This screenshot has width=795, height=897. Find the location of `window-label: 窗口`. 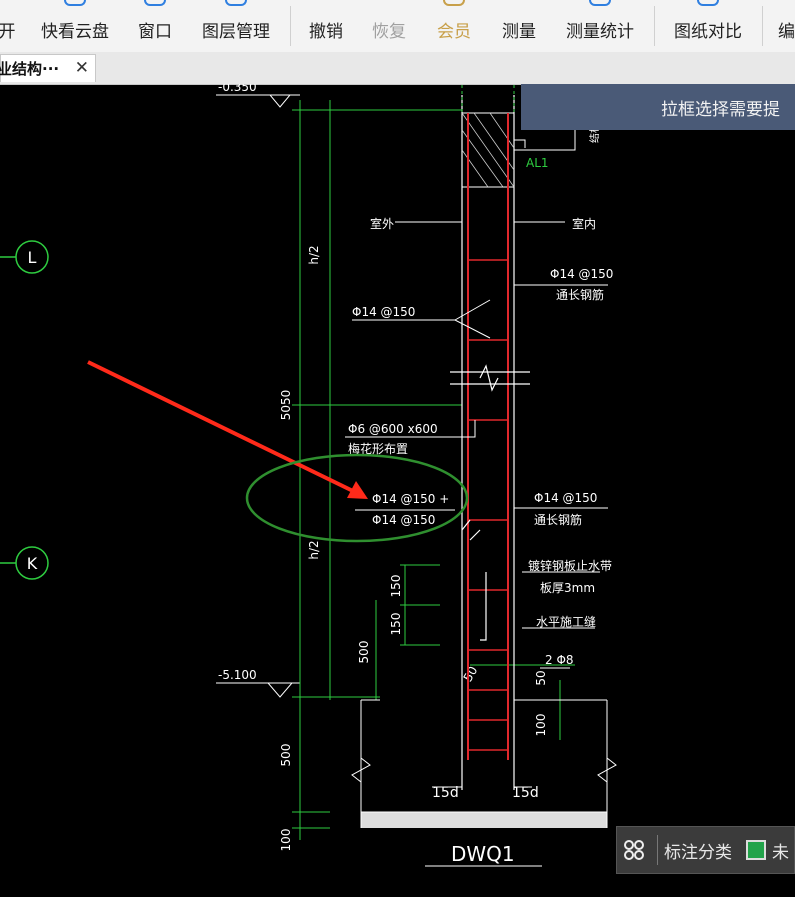

window-label: 窗口 is located at coordinates (155, 32).